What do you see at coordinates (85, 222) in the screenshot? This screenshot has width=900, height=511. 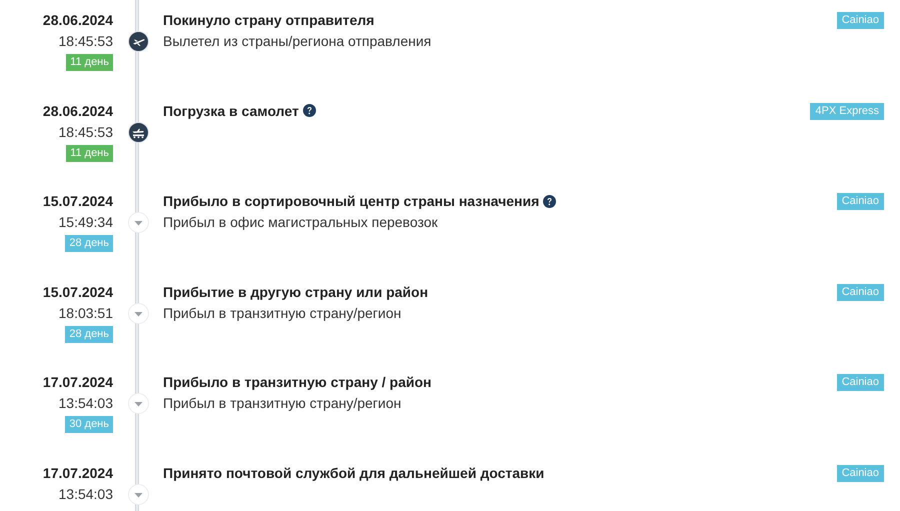 I see `event-time: 15:49:34` at bounding box center [85, 222].